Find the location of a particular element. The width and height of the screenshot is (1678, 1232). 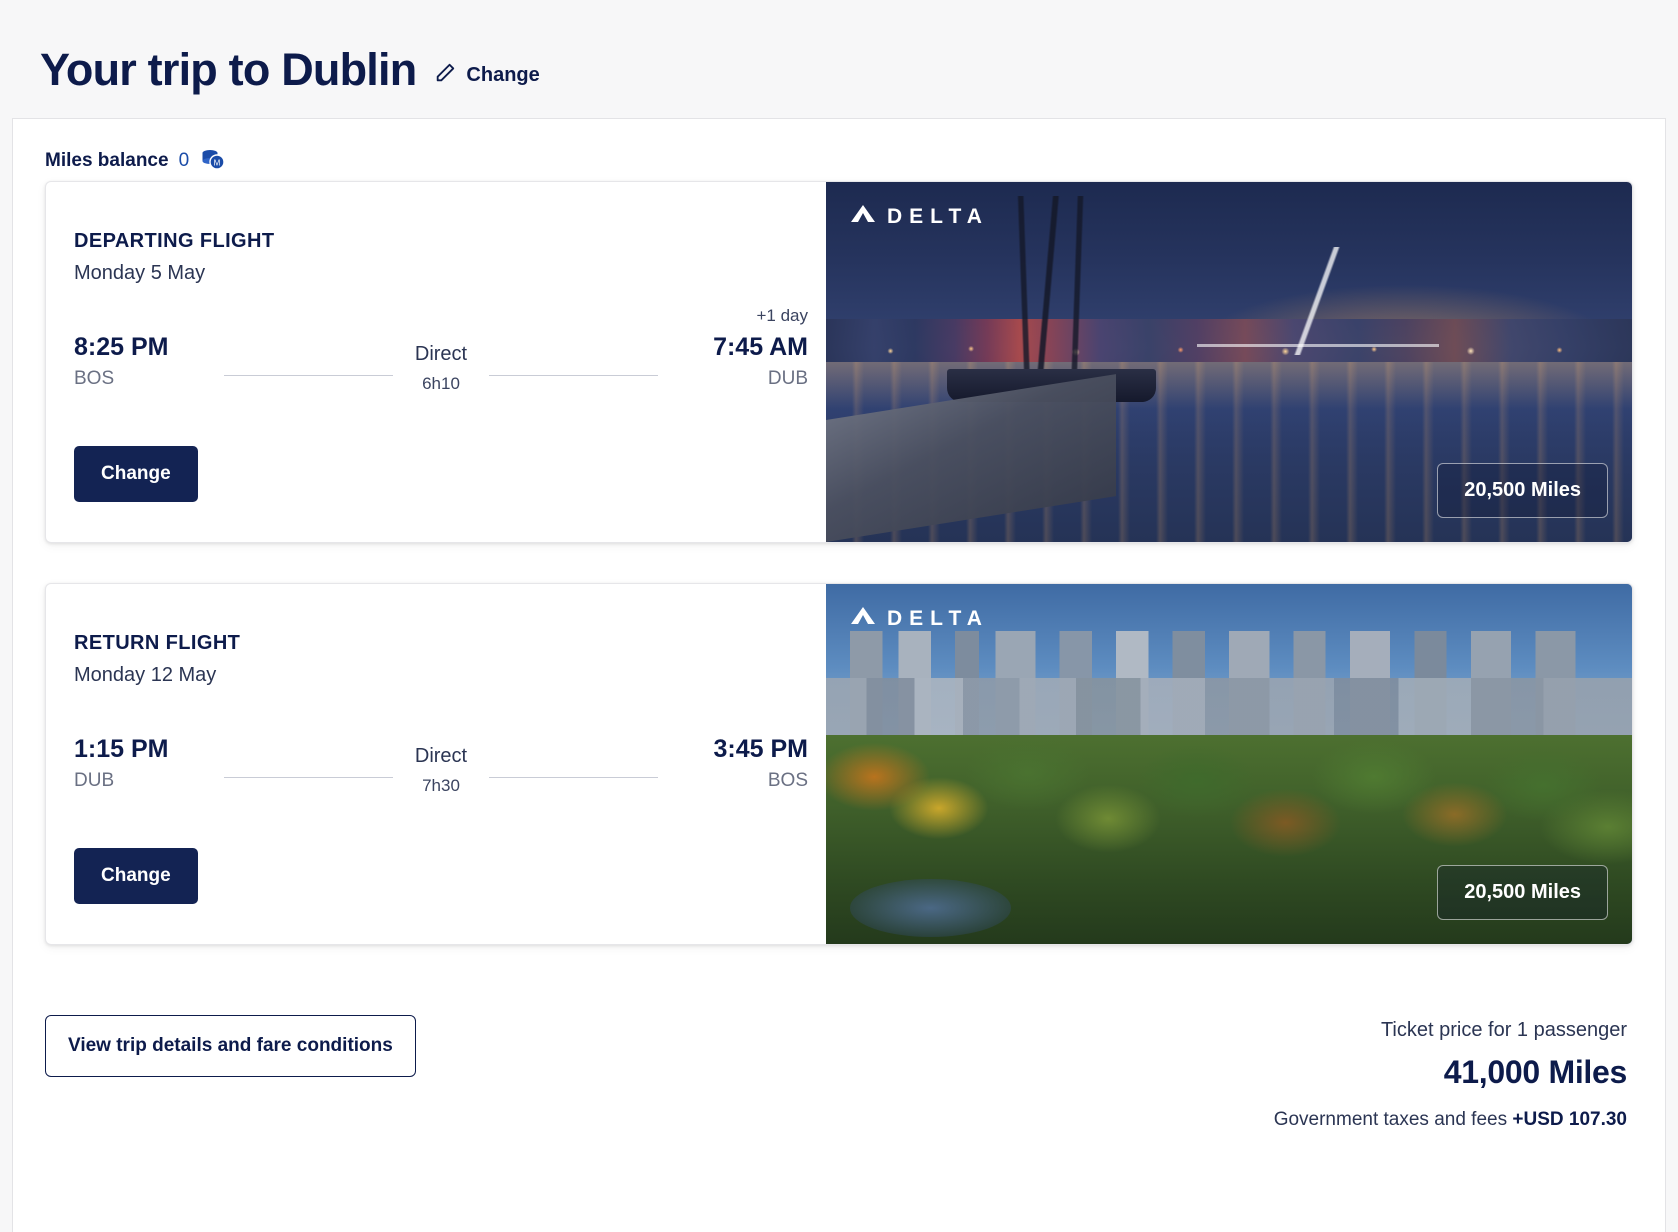

price-taxes-label: Government taxes and fees is located at coordinates (1390, 1119).